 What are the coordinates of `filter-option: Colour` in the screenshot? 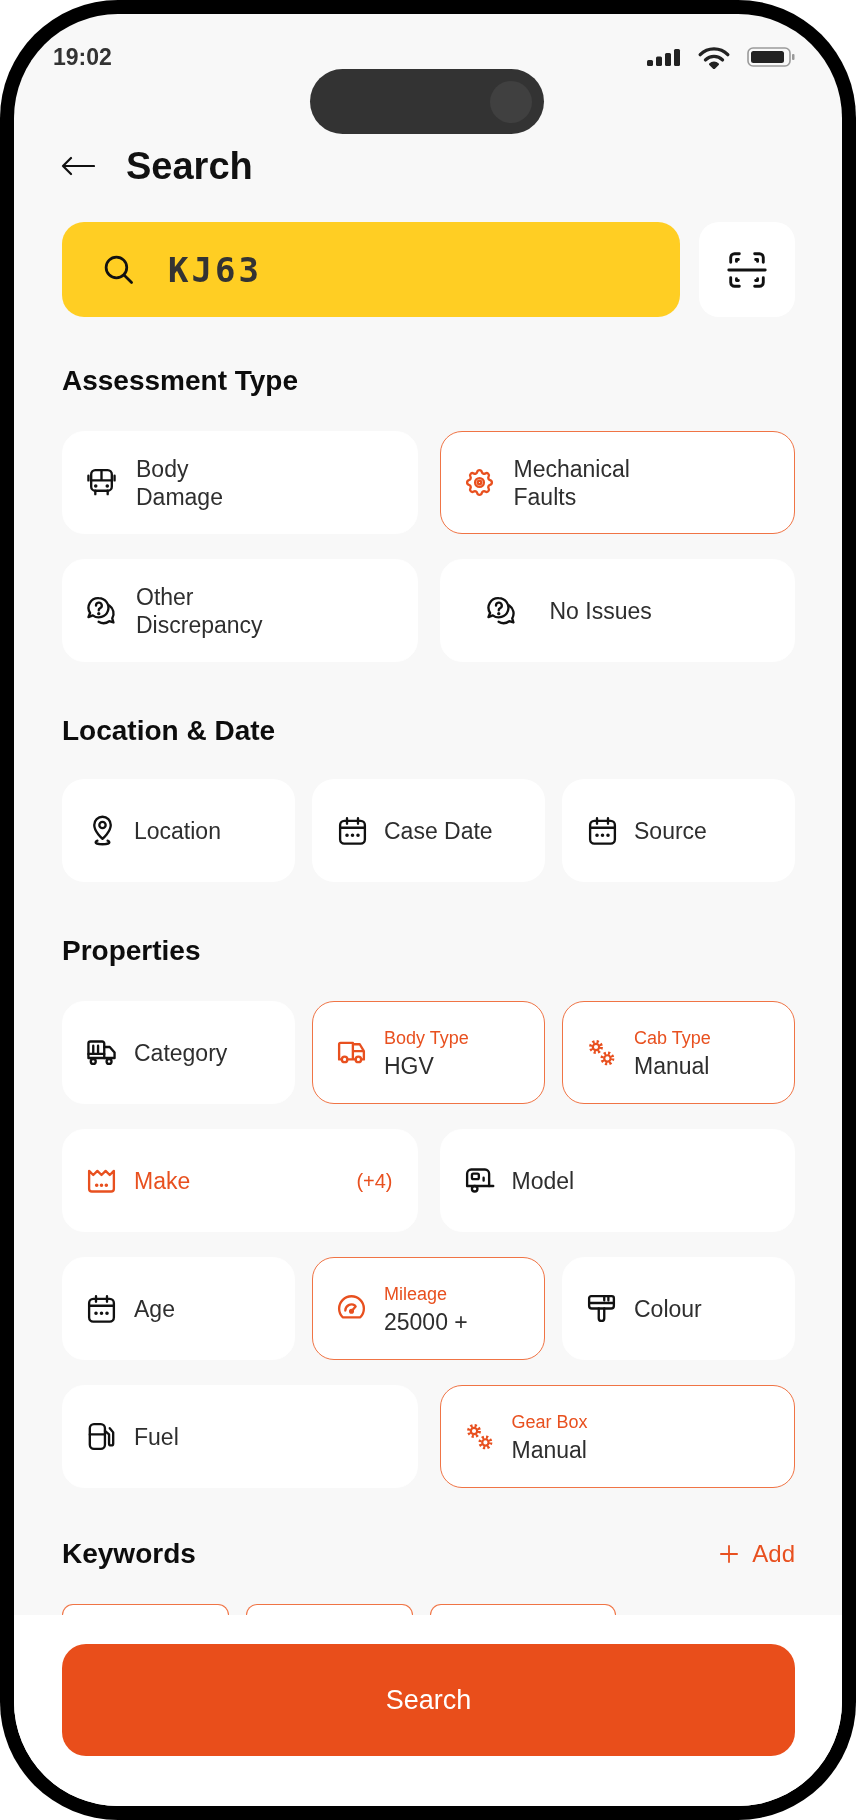 It's located at (678, 1308).